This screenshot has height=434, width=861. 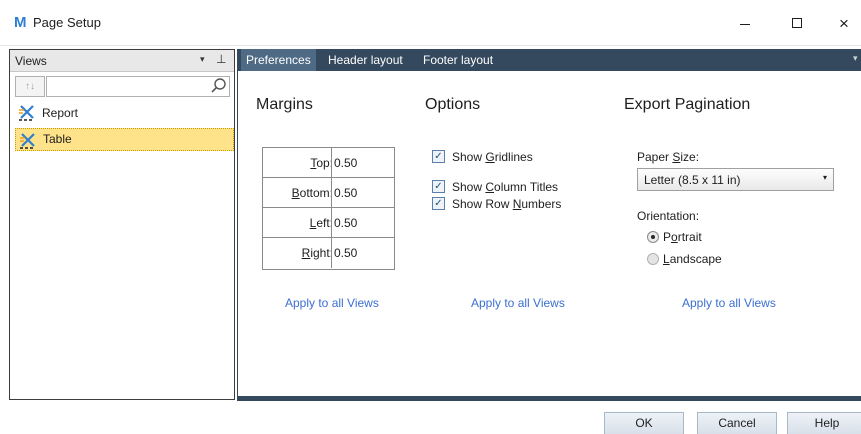 What do you see at coordinates (31, 61) in the screenshot?
I see `views-panel-title: Views` at bounding box center [31, 61].